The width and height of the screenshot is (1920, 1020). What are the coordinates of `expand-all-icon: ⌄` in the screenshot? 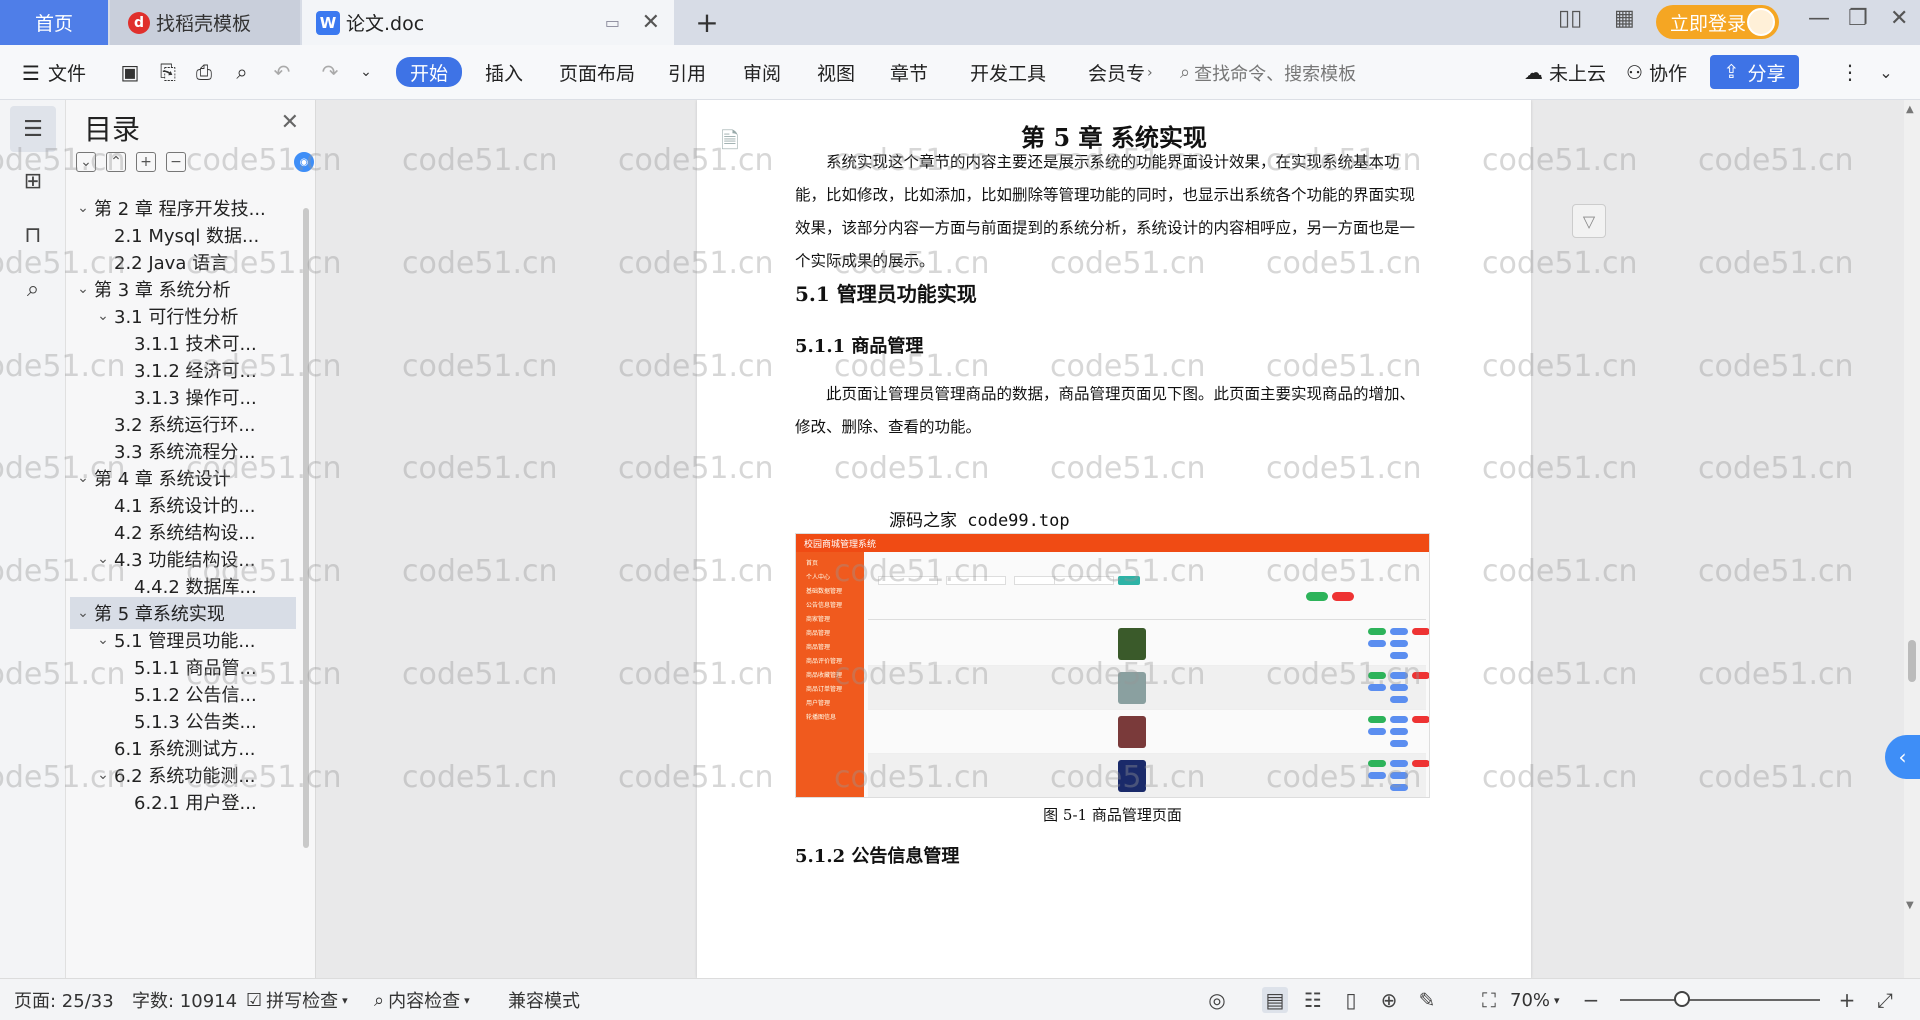 It's located at (86, 162).